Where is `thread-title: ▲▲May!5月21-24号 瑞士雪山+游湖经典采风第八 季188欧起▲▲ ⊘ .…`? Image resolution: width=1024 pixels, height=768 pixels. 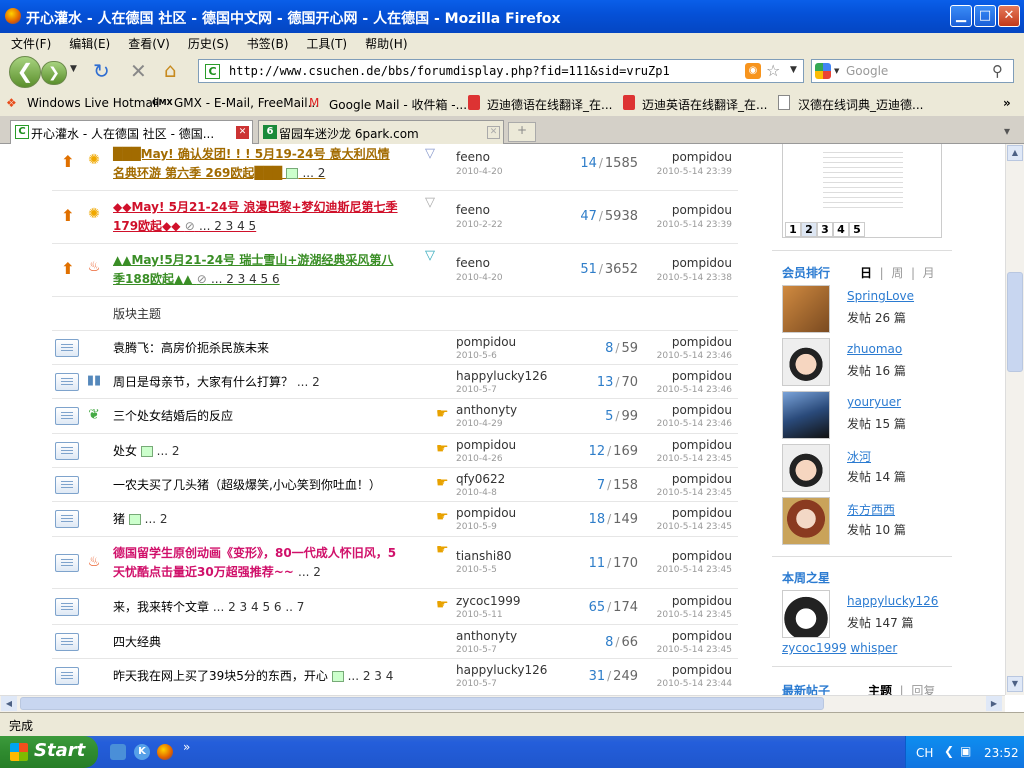 thread-title: ▲▲May!5月21-24号 瑞士雪山+游湖经典采风第八 季188欧起▲▲ ⊘ .… is located at coordinates (253, 270).